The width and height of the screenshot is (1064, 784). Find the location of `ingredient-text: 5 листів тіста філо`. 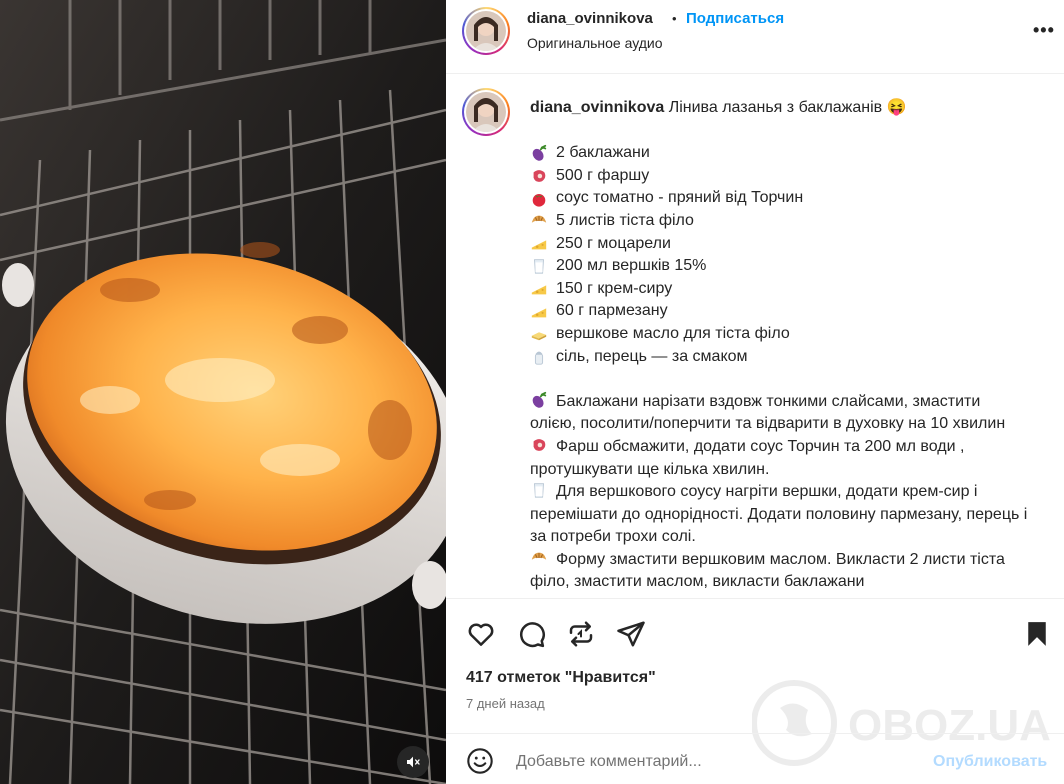

ingredient-text: 5 листів тіста філо is located at coordinates (625, 220).